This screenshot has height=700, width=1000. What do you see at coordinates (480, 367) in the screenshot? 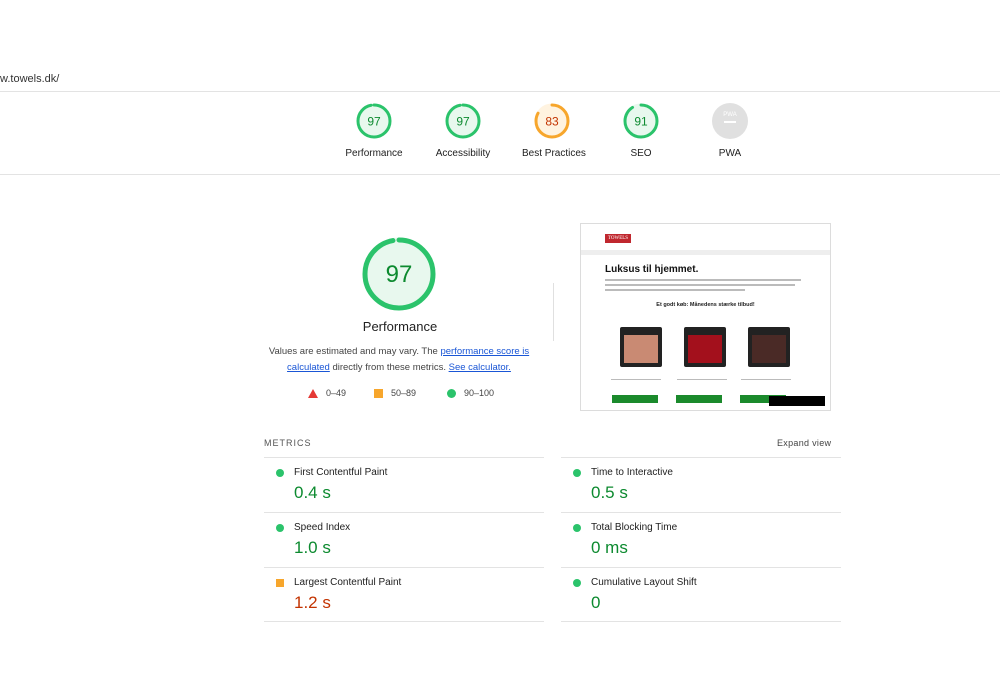
I see `see-calculator-link: See calculator.` at bounding box center [480, 367].